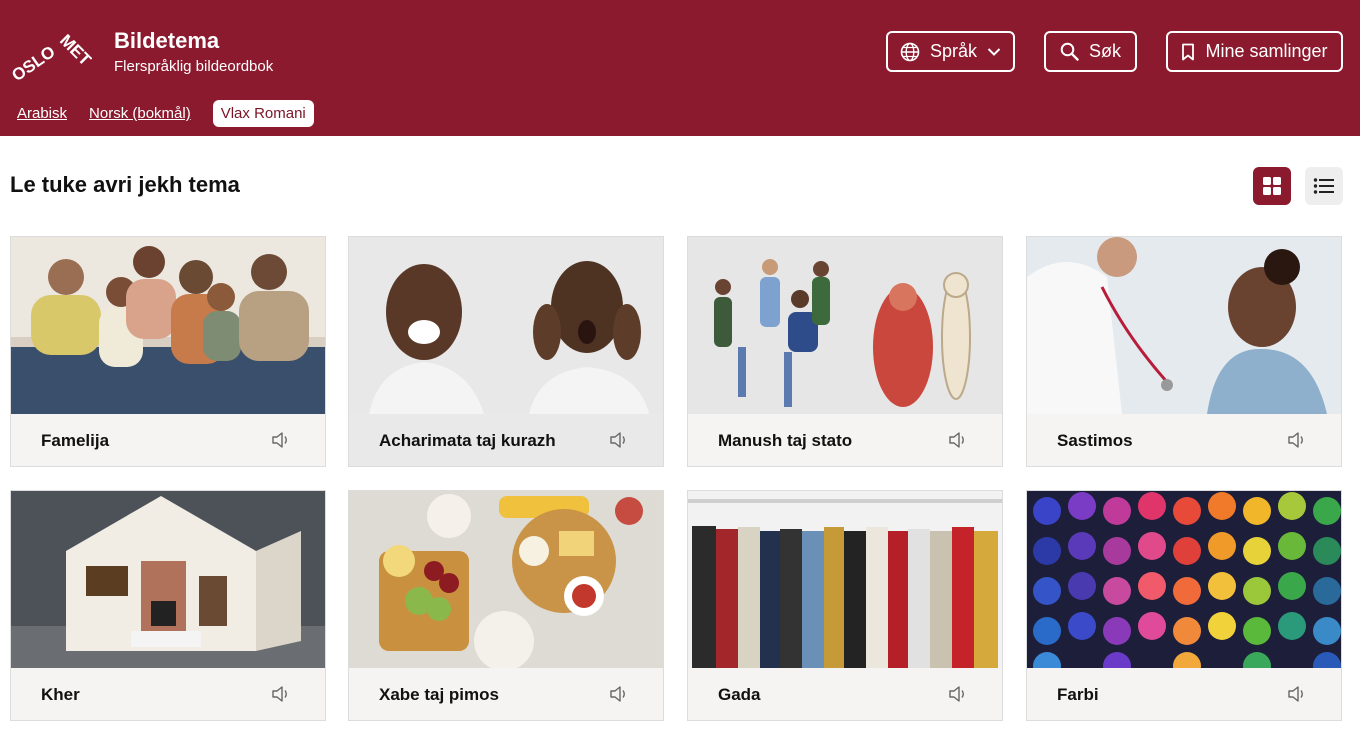 This screenshot has height=737, width=1360. Describe the element at coordinates (74, 50) in the screenshot. I see `svg-text: MET` at that location.